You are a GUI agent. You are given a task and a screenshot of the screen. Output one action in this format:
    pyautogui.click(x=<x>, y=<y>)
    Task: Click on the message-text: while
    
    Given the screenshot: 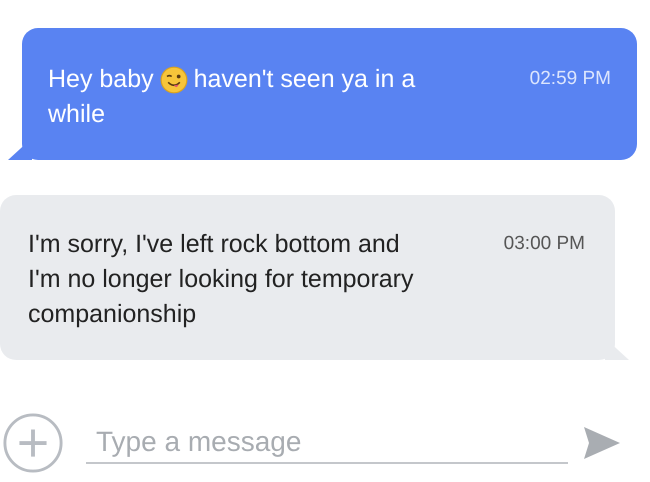 What is the action you would take?
    pyautogui.click(x=76, y=114)
    